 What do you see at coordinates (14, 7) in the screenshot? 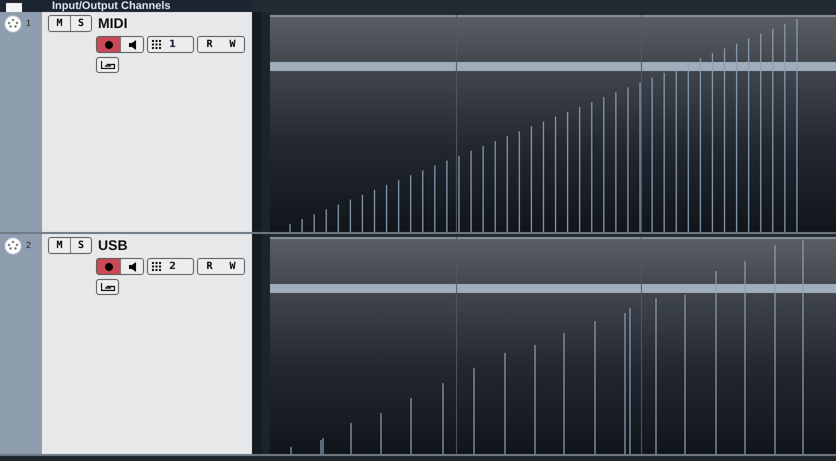
I see `checkbox` at bounding box center [14, 7].